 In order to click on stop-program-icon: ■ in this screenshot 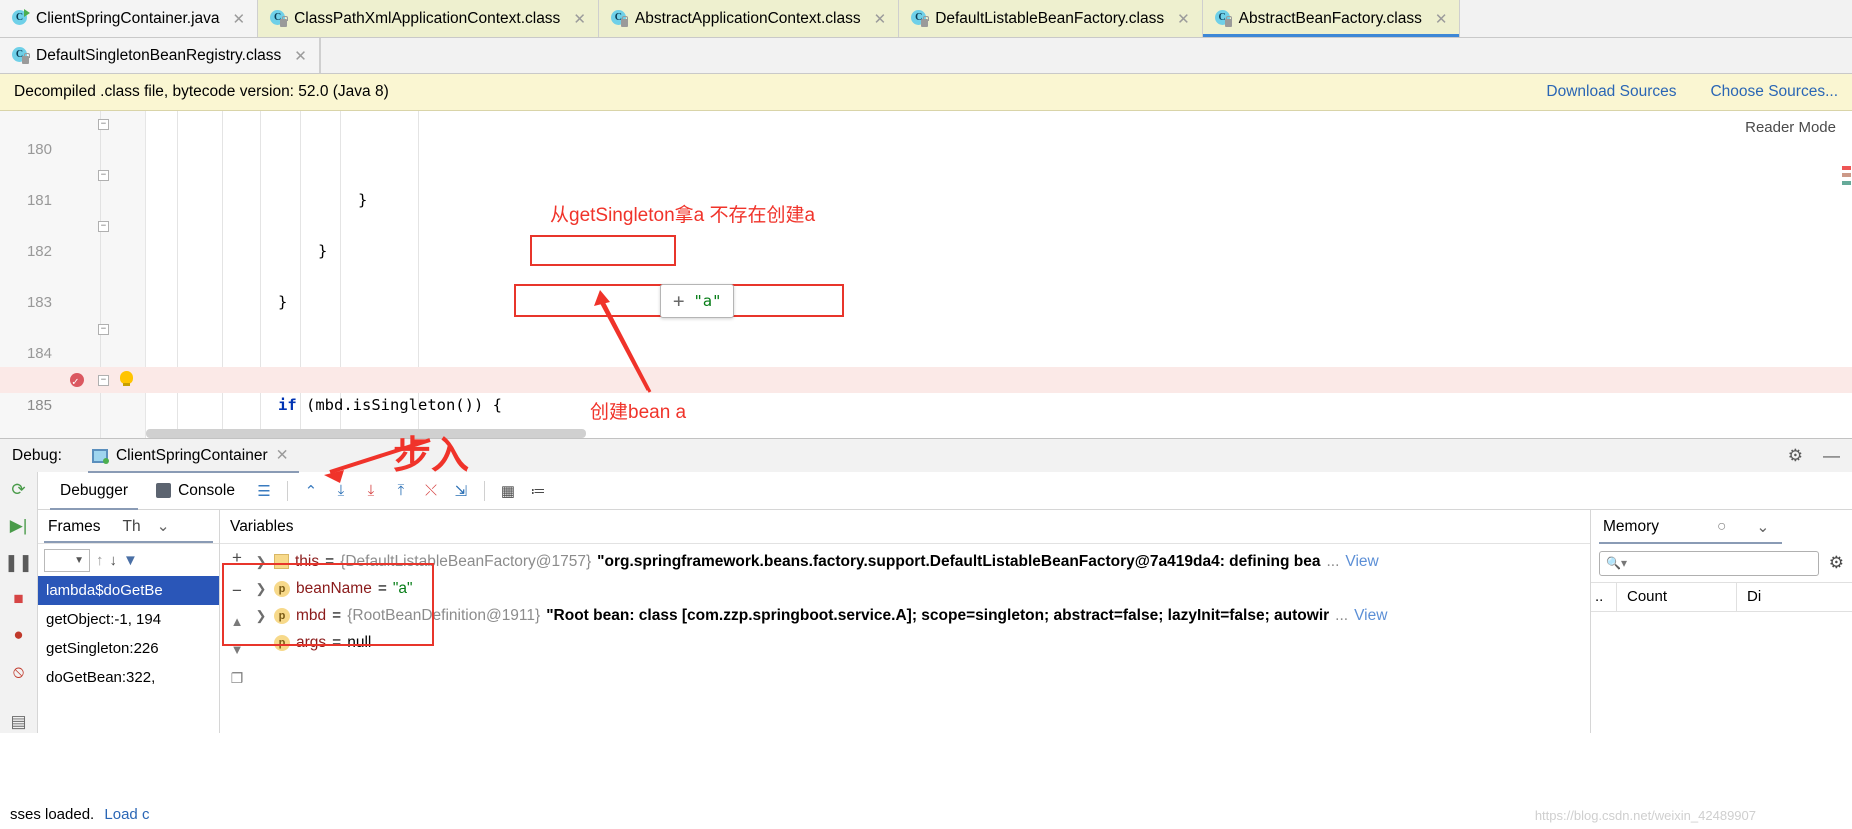, I will do `click(19, 598)`.